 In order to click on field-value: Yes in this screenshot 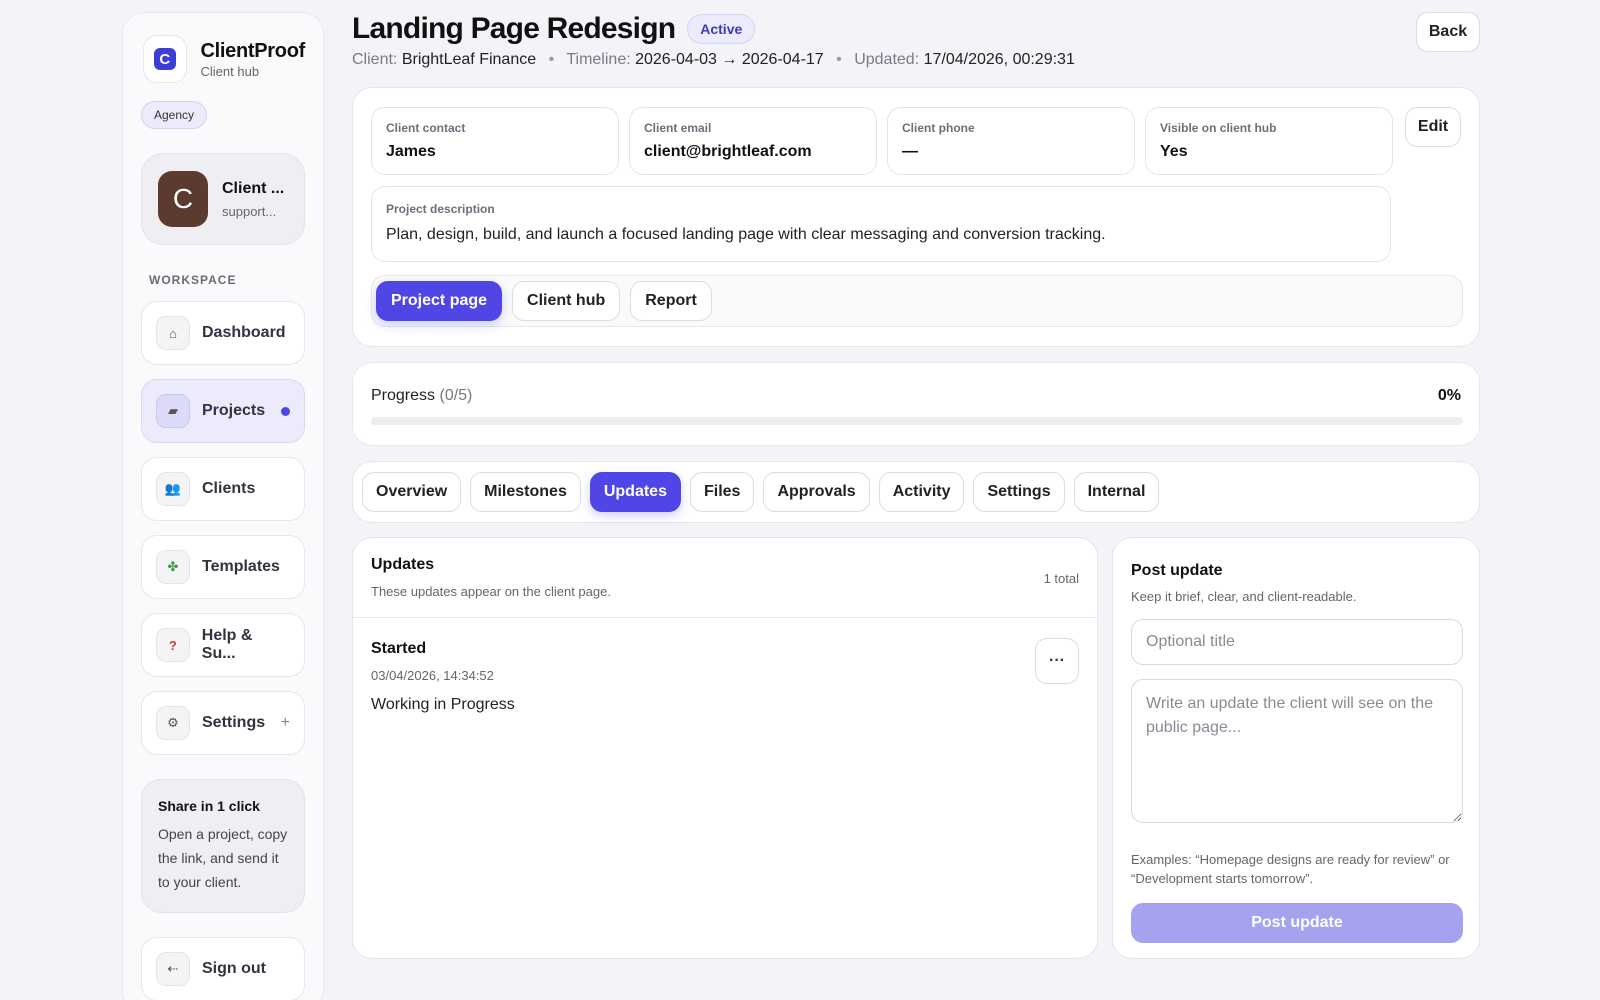, I will do `click(1174, 151)`.